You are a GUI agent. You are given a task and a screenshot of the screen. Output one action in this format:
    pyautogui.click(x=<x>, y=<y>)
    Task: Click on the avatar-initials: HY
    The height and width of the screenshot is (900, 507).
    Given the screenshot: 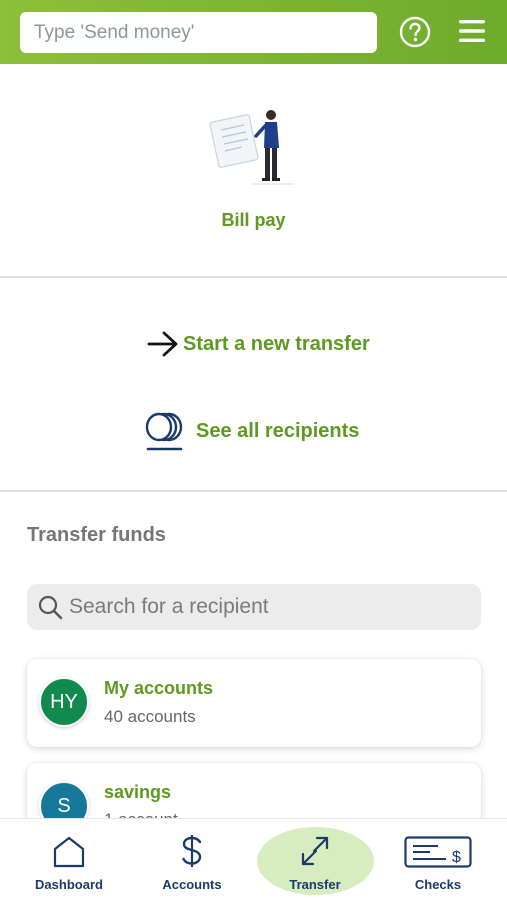 What is the action you would take?
    pyautogui.click(x=64, y=701)
    